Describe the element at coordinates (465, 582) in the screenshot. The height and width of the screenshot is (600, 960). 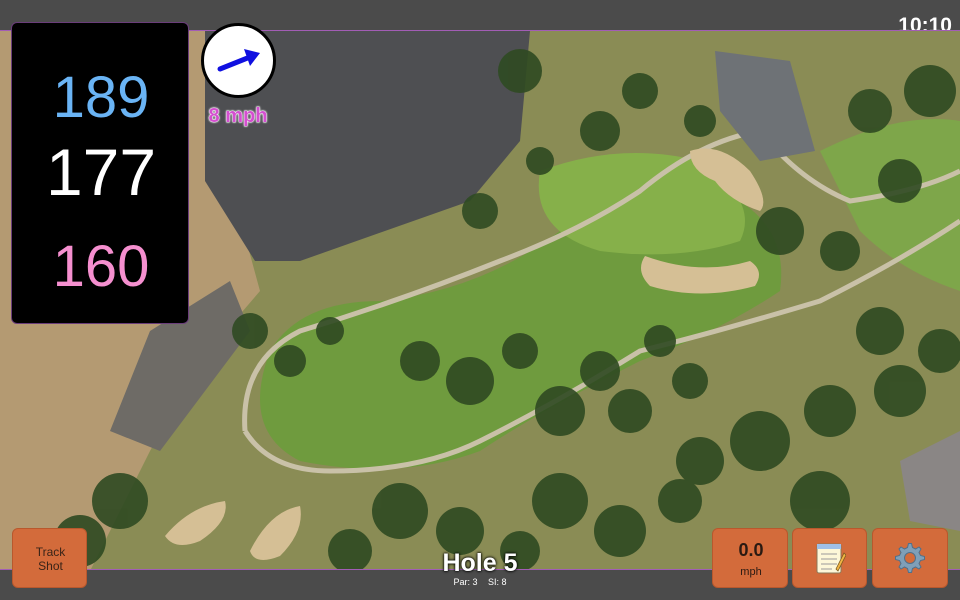
I see `hole-par: Par: 3` at that location.